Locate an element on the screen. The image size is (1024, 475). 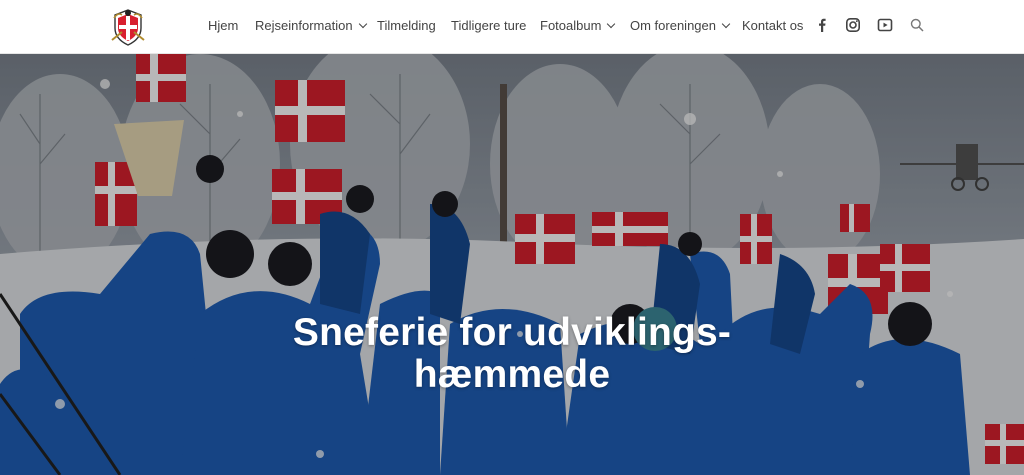
youtube-icon is located at coordinates (885, 25).